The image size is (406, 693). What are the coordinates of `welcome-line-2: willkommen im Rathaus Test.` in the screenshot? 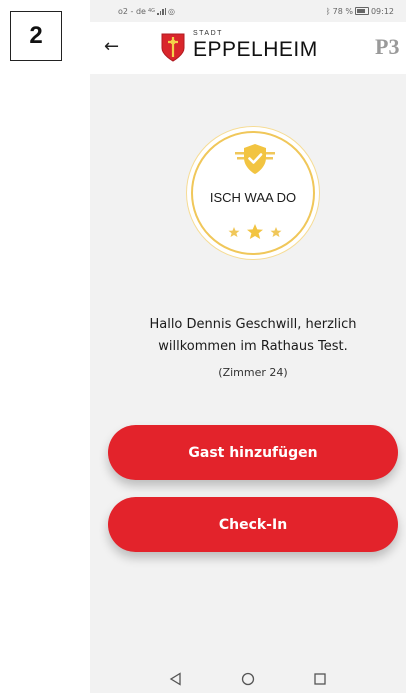 It's located at (253, 346).